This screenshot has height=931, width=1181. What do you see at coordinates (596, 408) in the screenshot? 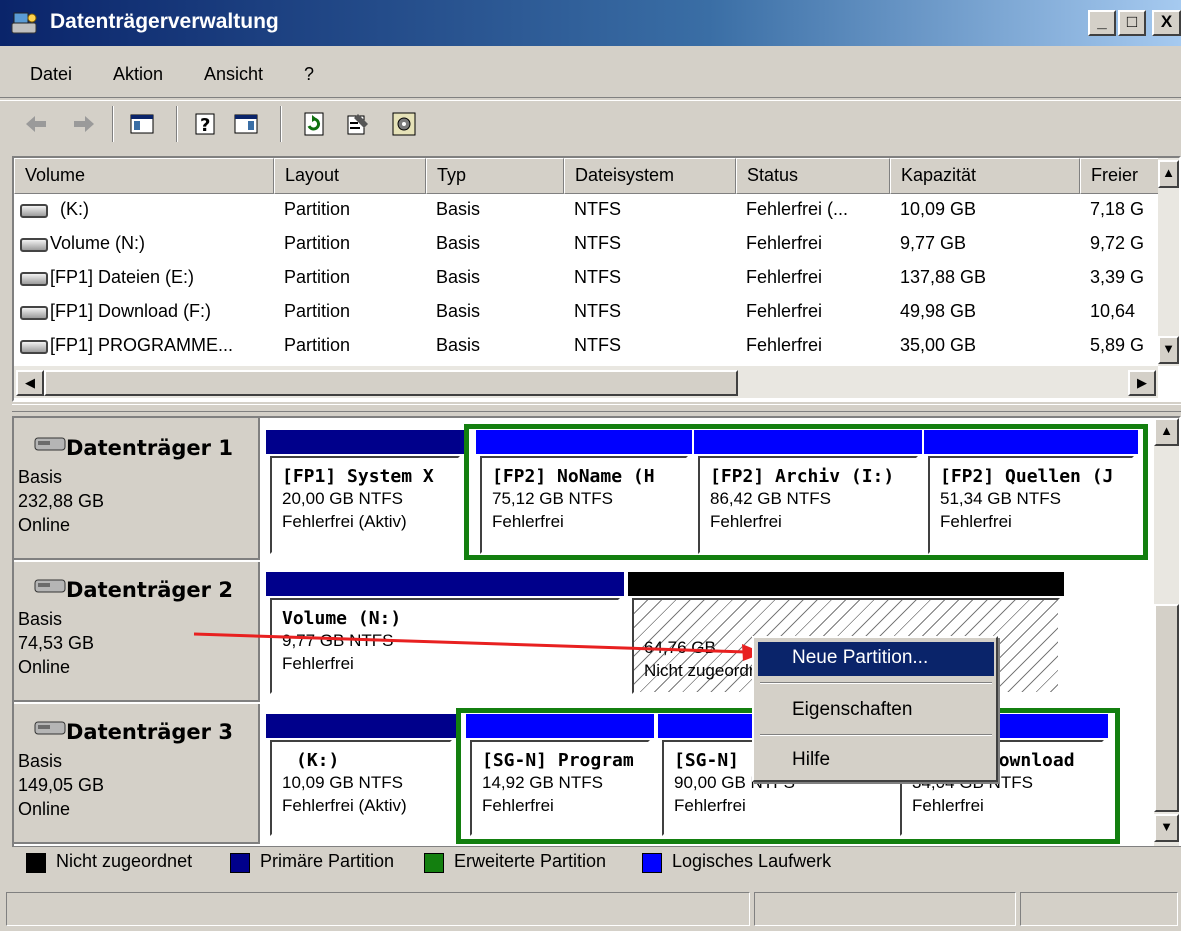
I see `pane-splitter` at bounding box center [596, 408].